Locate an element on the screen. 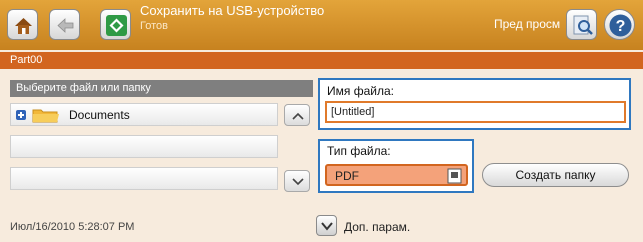 This screenshot has width=643, height=242. plus-icon is located at coordinates (21, 115).